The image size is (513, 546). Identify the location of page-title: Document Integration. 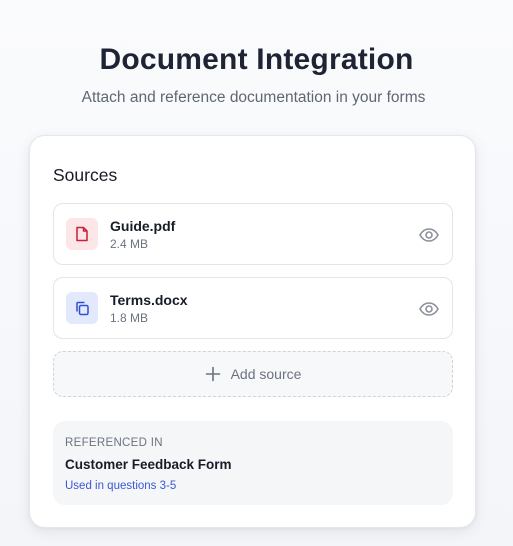
(256, 59).